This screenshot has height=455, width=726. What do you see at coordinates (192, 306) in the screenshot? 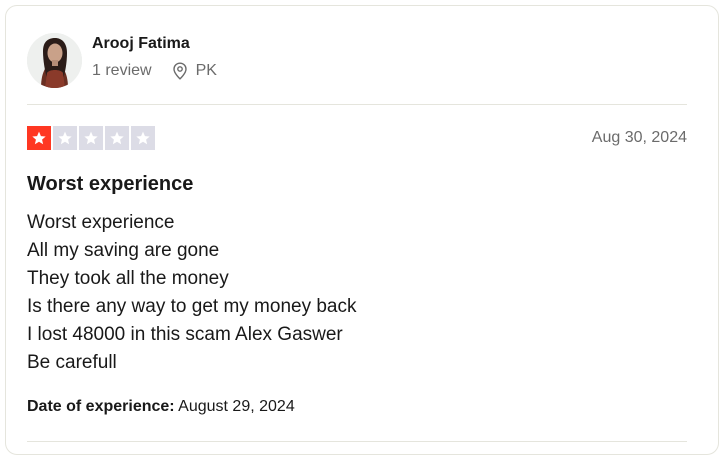
I see `review-body-line: Is there any way to get my money back` at bounding box center [192, 306].